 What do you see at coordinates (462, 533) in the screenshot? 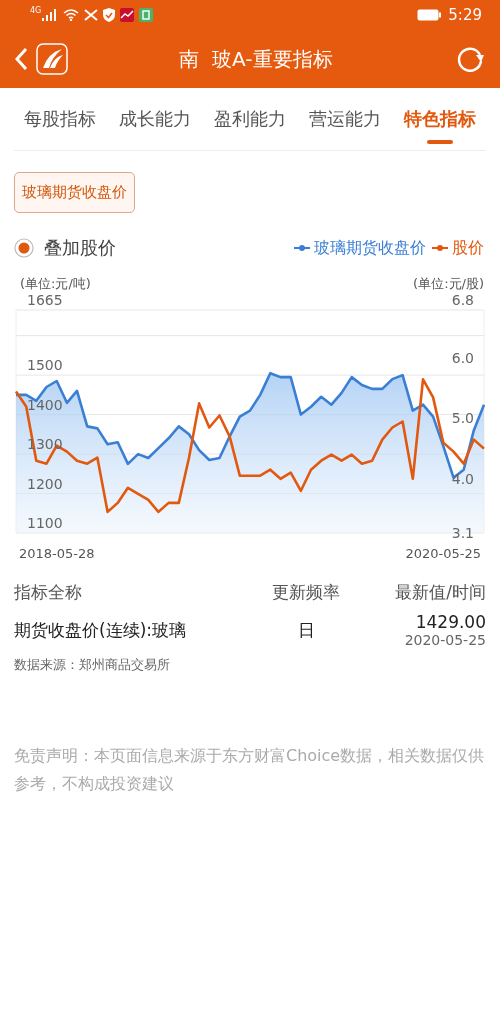
I see `y-axis-tick: 3.1` at bounding box center [462, 533].